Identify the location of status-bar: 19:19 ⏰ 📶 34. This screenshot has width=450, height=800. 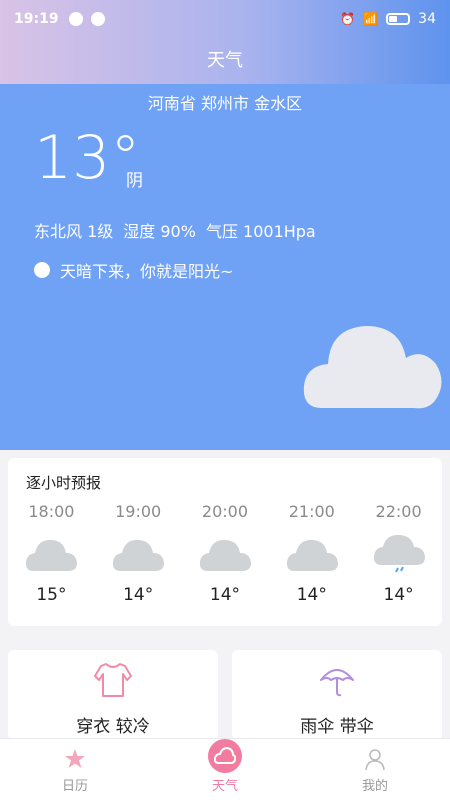
(225, 19).